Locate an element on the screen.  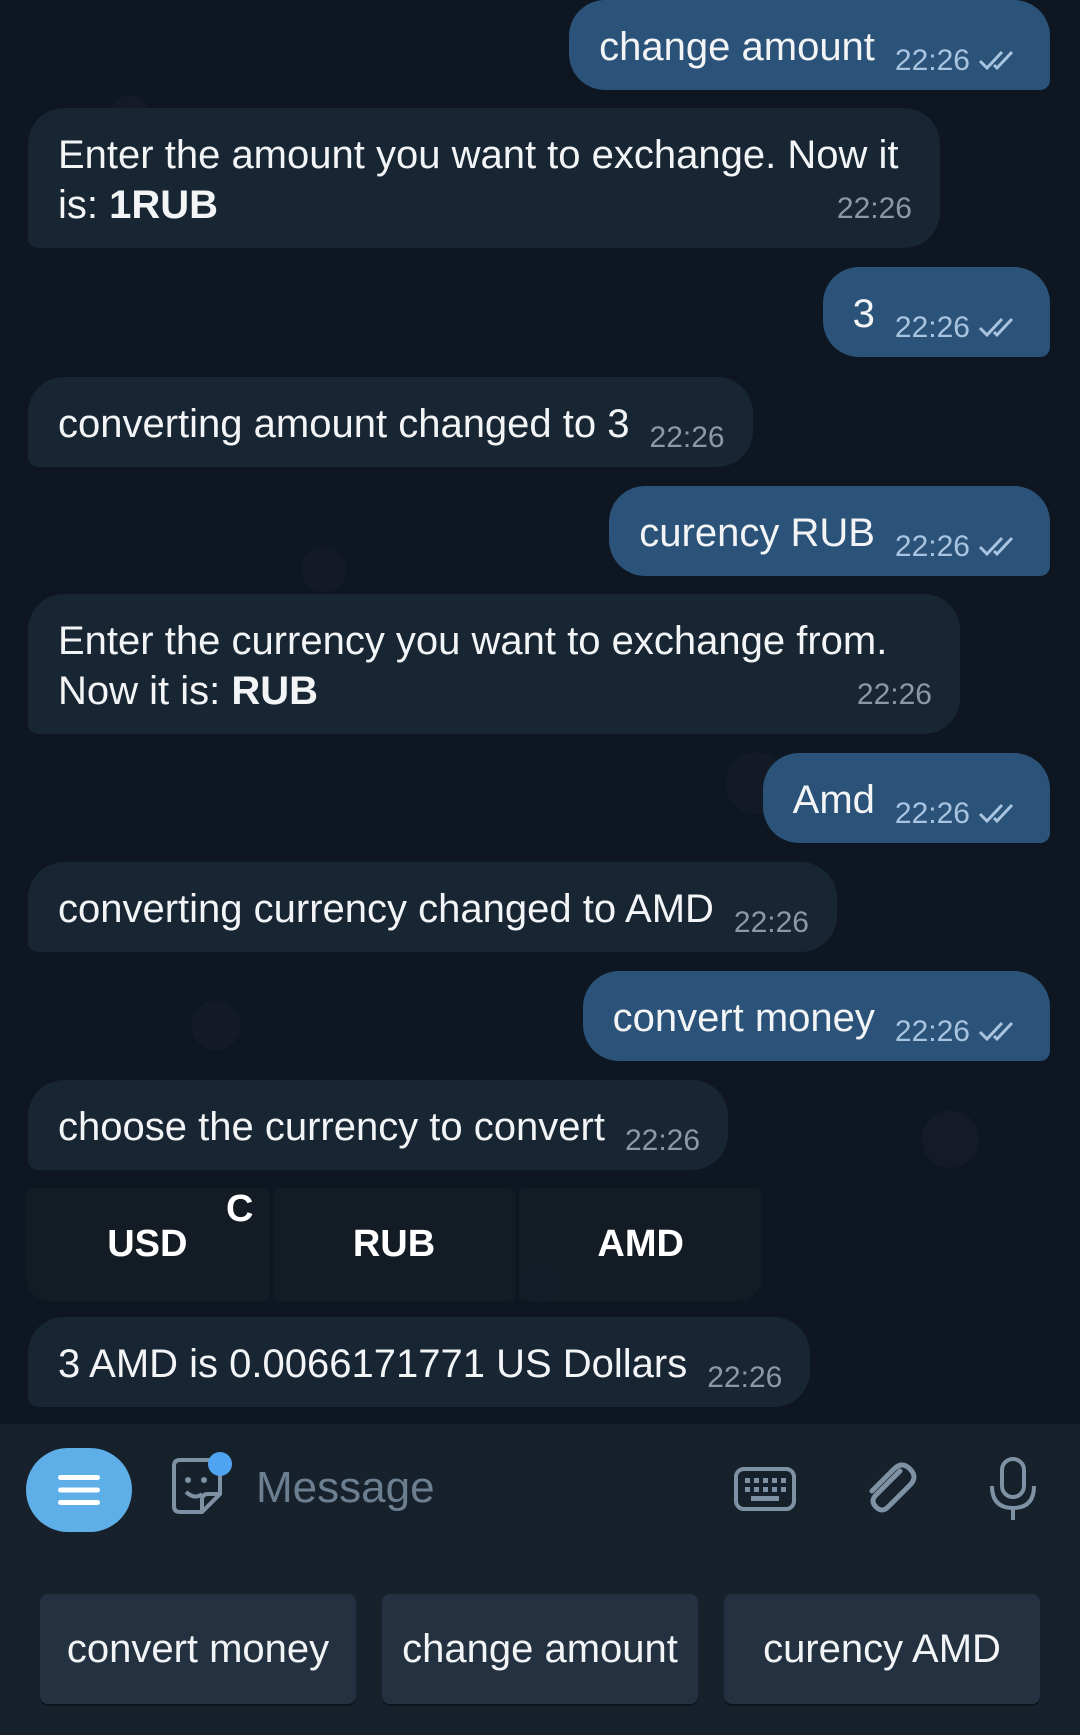
sticker-button is located at coordinates (198, 1488).